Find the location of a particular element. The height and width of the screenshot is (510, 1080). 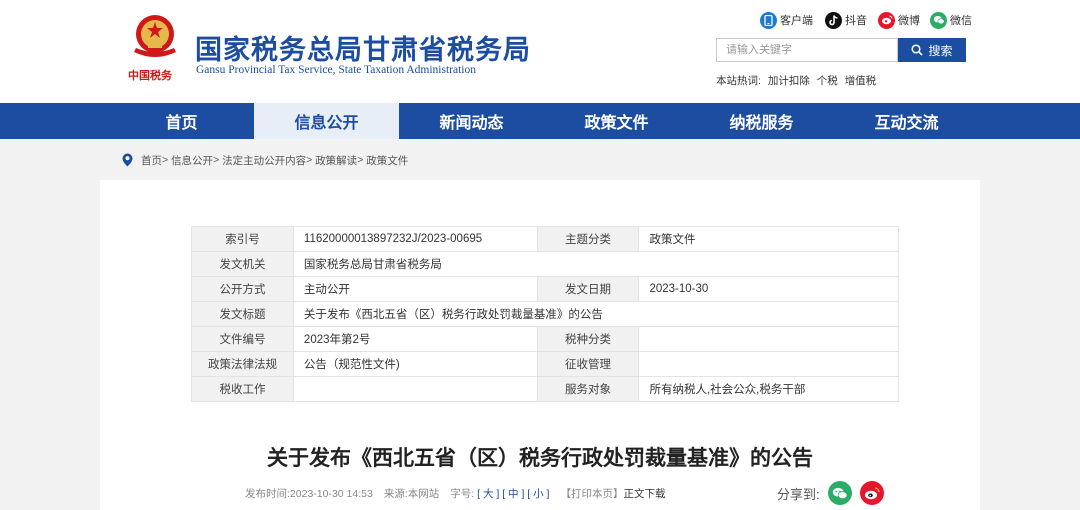

font-size-small: 小 is located at coordinates (538, 493).